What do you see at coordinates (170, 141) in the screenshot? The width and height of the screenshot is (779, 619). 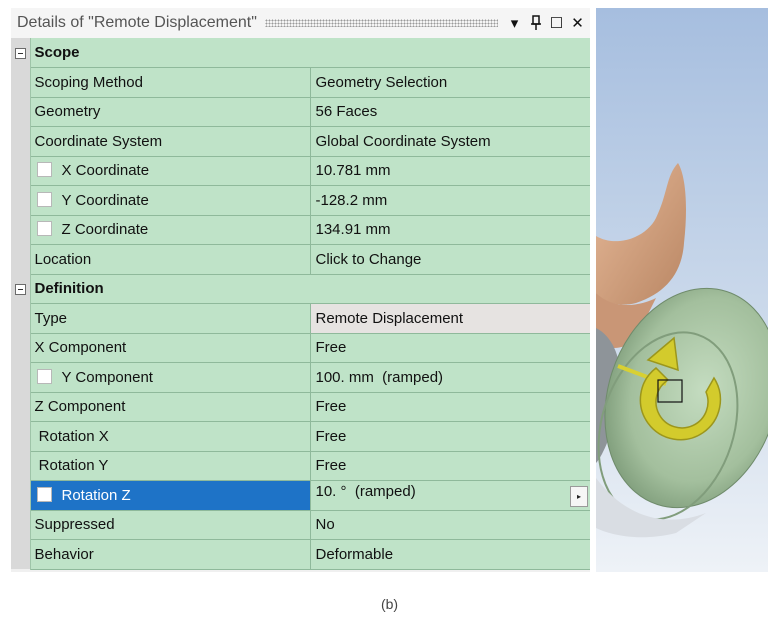 I see `property-name: Coordinate System` at bounding box center [170, 141].